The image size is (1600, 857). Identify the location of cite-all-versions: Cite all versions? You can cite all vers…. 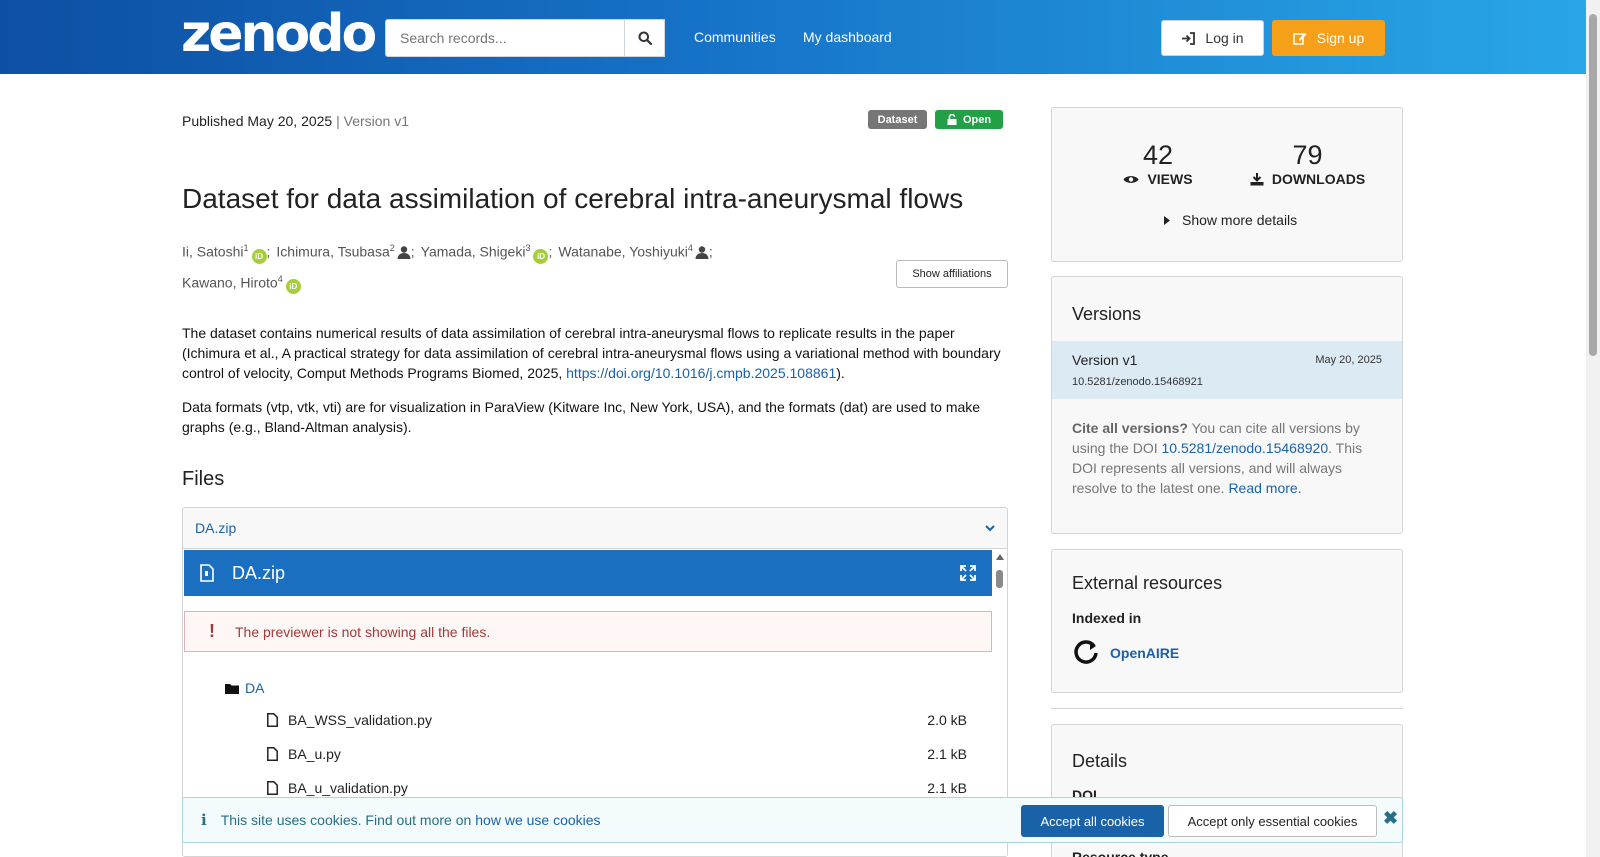
(1217, 458).